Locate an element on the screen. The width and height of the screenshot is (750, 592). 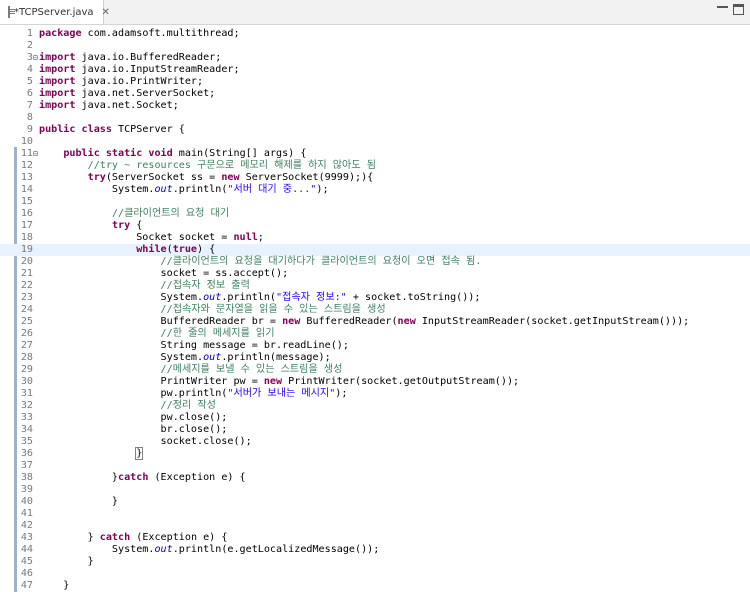
line-number: 3 is located at coordinates (29, 57).